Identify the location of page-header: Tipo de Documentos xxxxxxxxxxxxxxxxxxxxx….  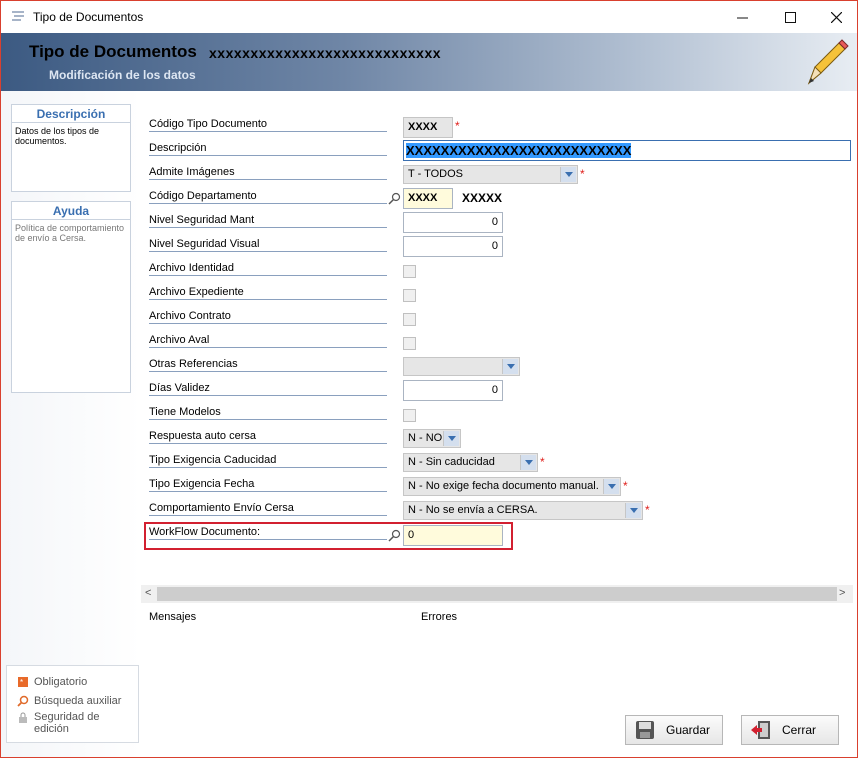
(429, 62).